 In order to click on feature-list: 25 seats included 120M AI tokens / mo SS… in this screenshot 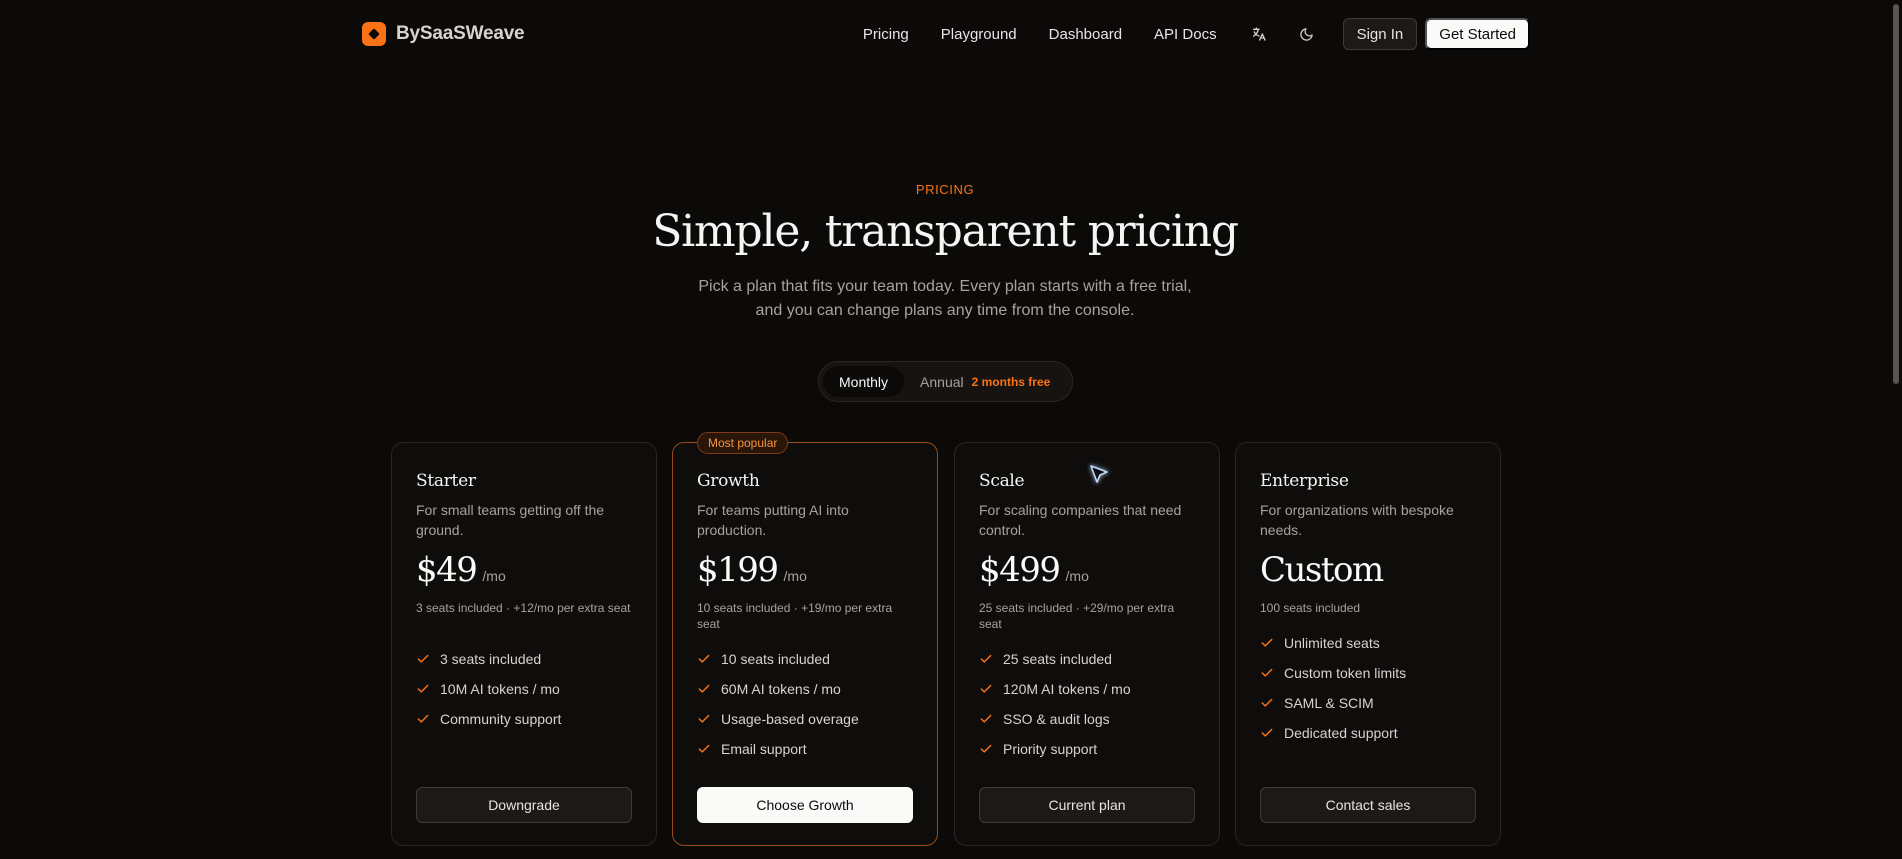, I will do `click(1087, 704)`.